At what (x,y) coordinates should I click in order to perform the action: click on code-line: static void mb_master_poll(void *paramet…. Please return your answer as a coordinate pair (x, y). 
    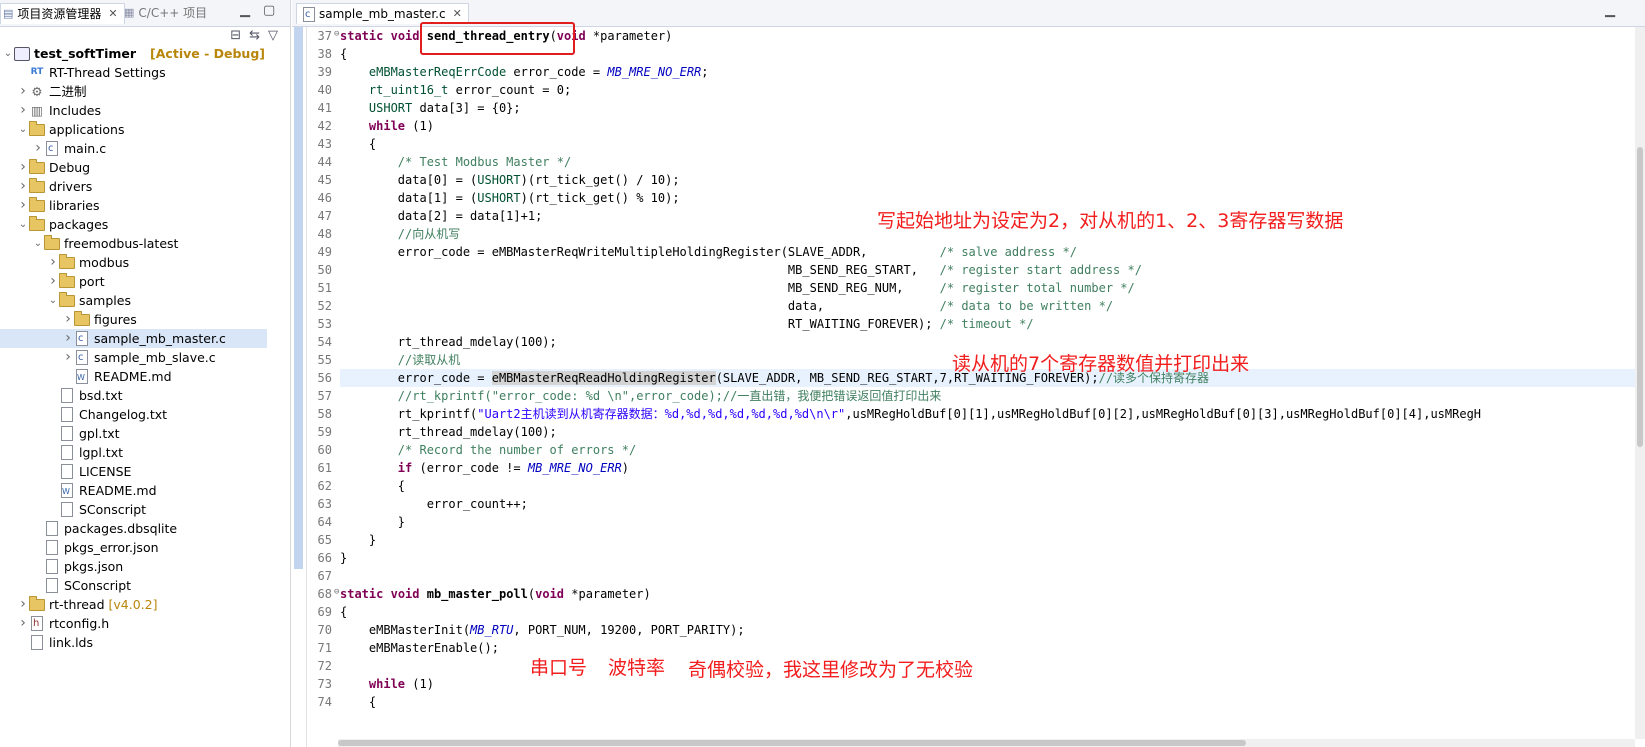
    Looking at the image, I should click on (495, 594).